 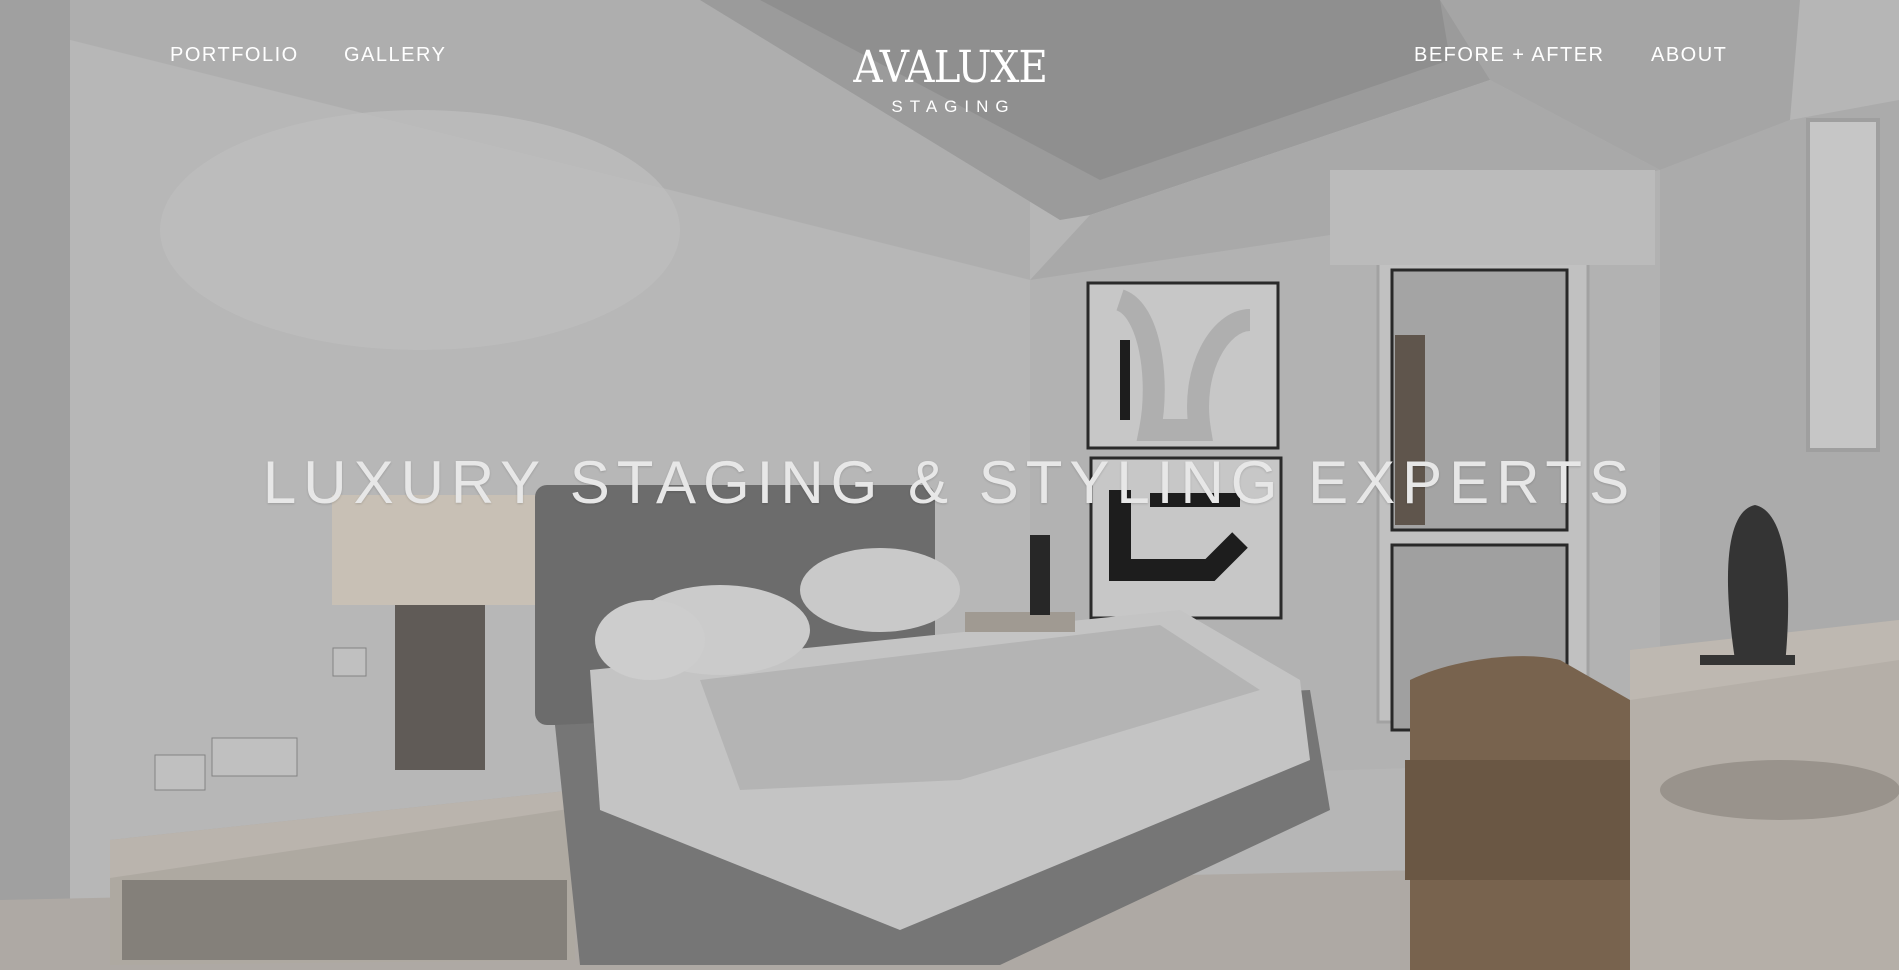 I want to click on logo-wordmark: AVALUXE, so click(x=950, y=67).